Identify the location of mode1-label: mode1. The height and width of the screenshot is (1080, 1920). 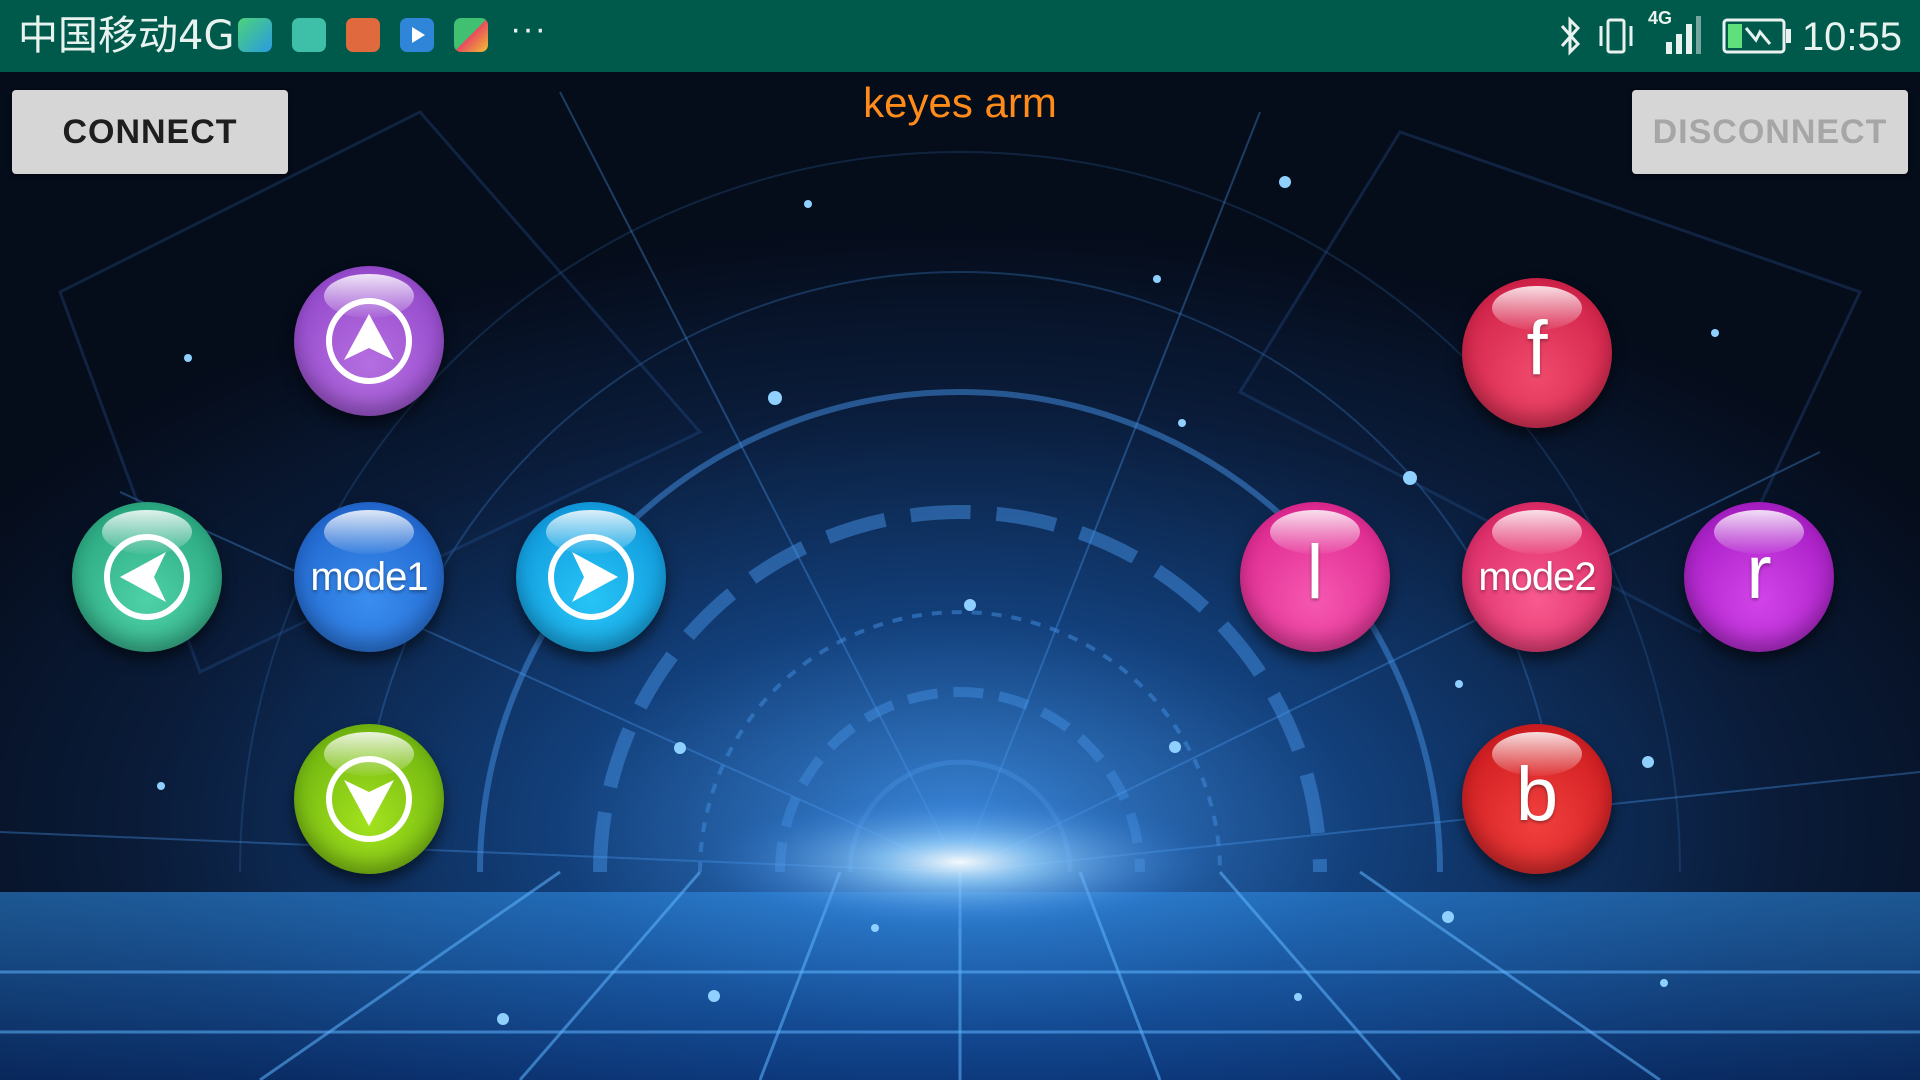
(369, 577).